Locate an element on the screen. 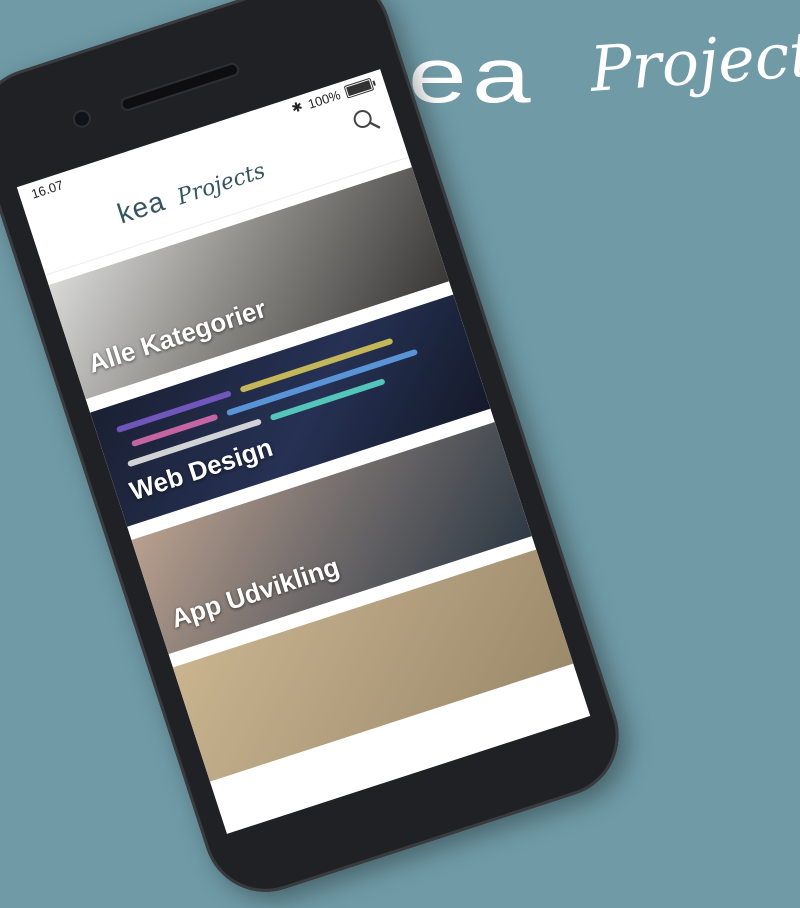  bluetooth-icon: ✱ is located at coordinates (297, 107).